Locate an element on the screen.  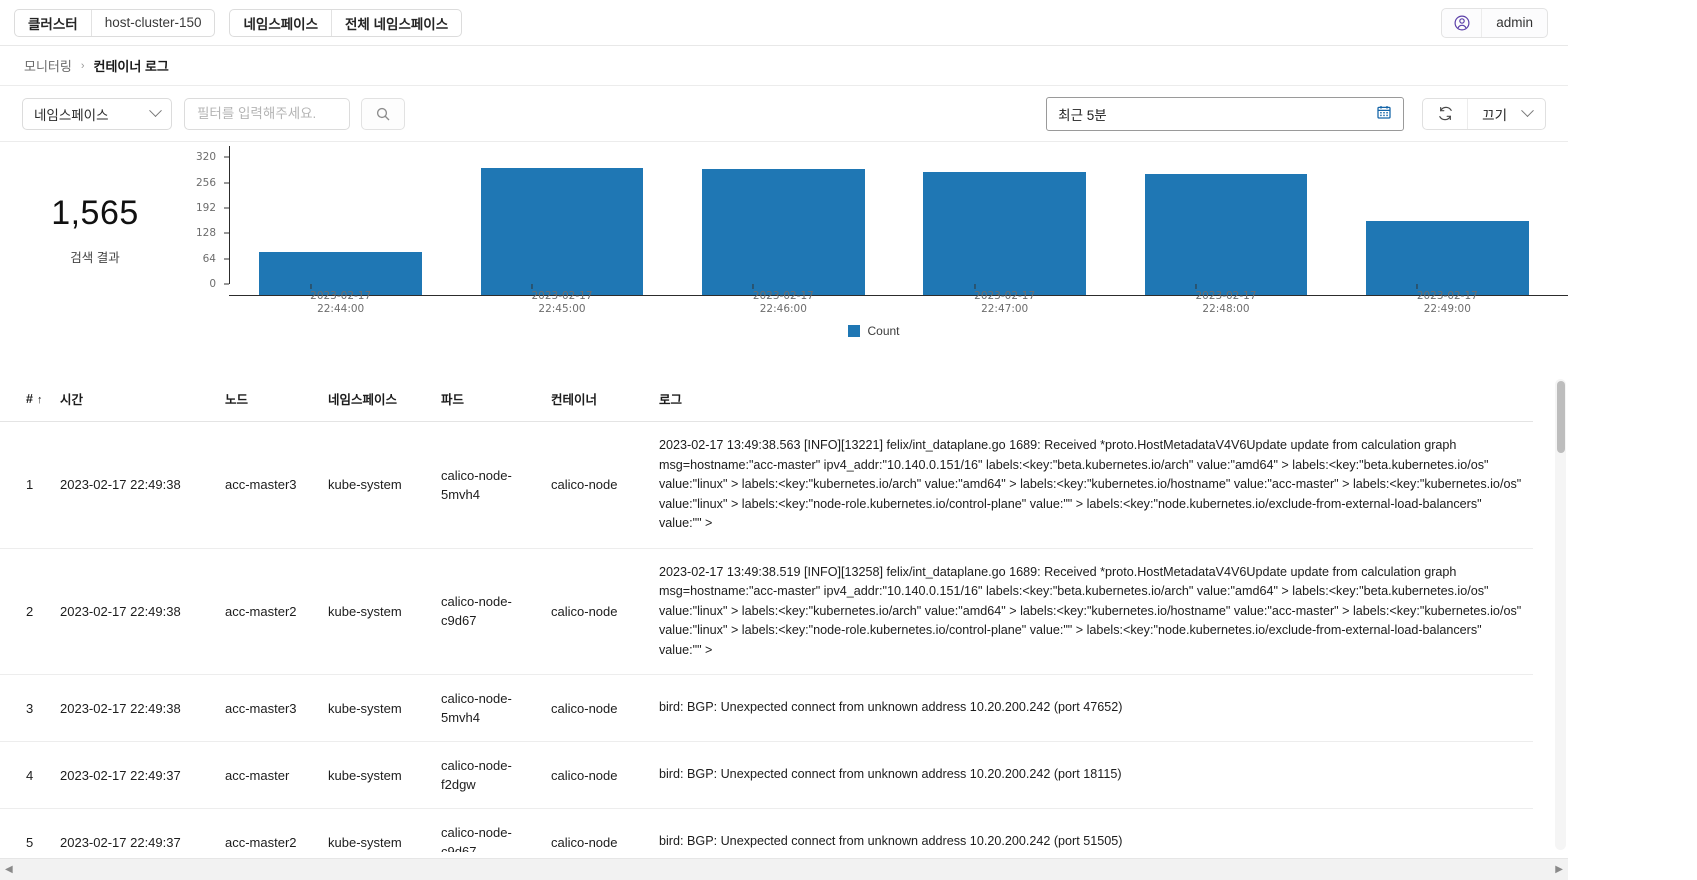
cell-index: 4 is located at coordinates (30, 775).